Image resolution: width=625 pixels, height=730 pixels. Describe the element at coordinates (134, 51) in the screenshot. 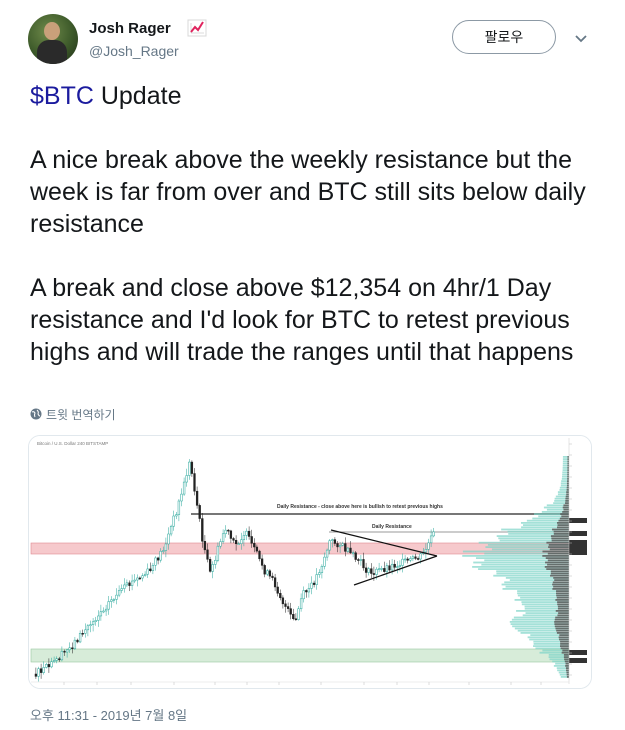

I see `user-handle: @Josh_Rager` at that location.